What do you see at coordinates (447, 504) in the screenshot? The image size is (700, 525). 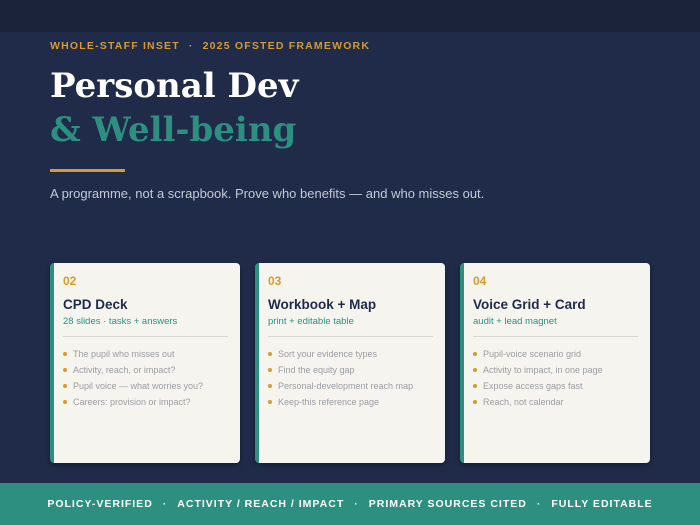 I see `footer-item: PRIMARY SOURCES CITED` at bounding box center [447, 504].